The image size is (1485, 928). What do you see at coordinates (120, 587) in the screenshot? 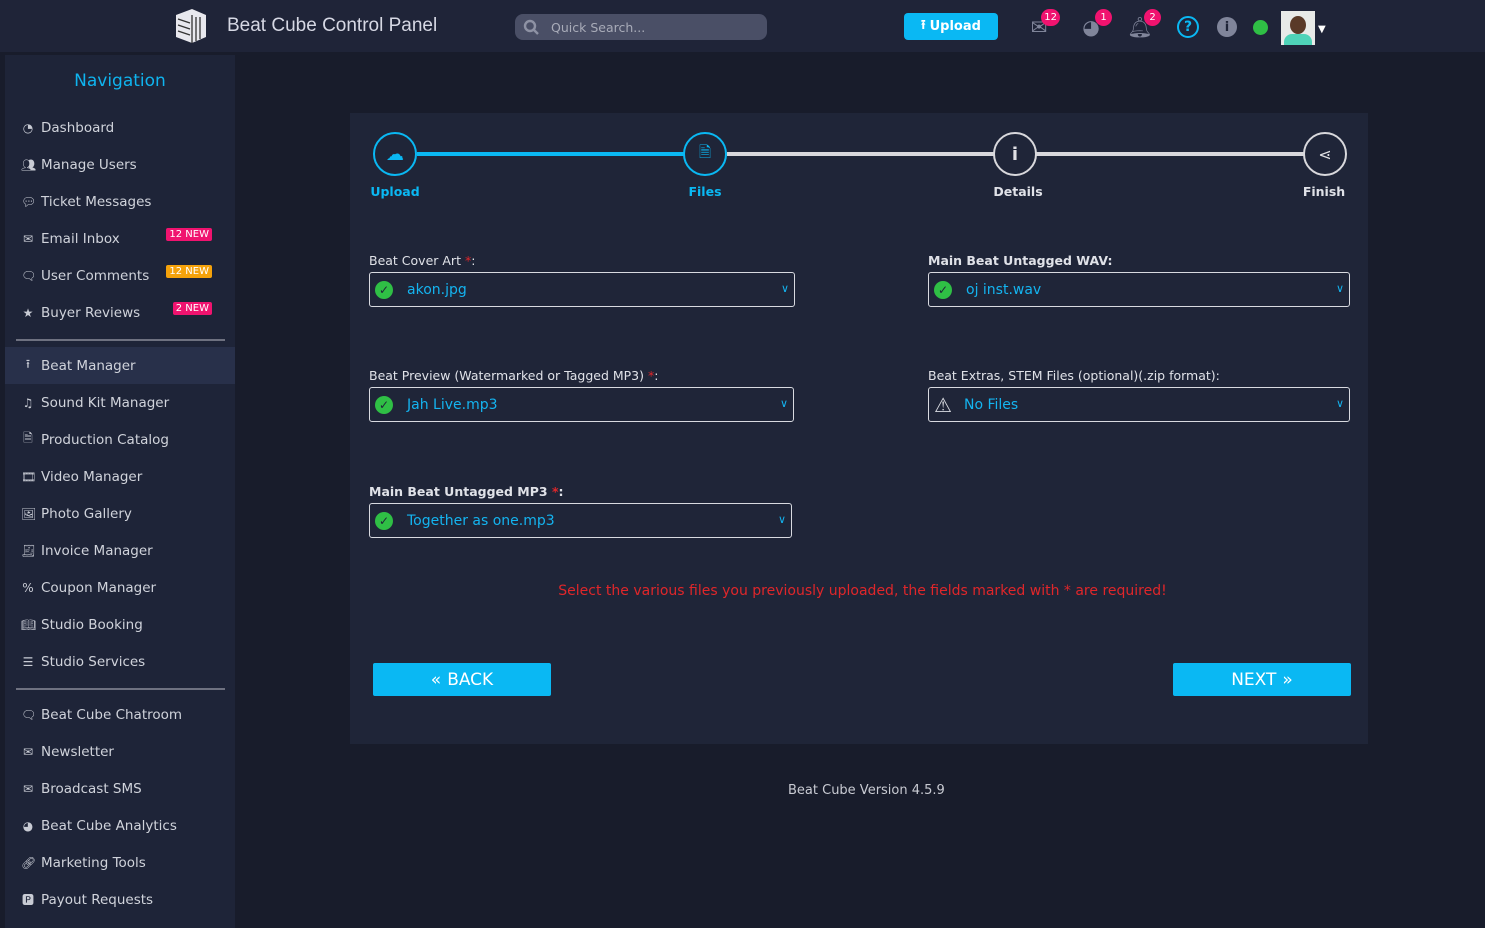
I see `sidebar-item-coupon-manager: % Coupon Manager` at bounding box center [120, 587].